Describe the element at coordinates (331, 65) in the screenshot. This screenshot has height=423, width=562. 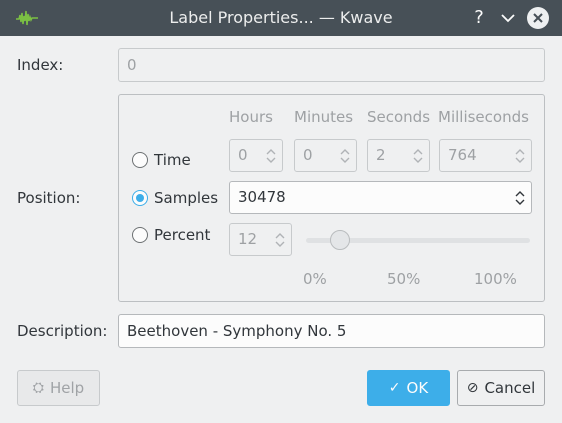
I see `index-field: 0` at that location.